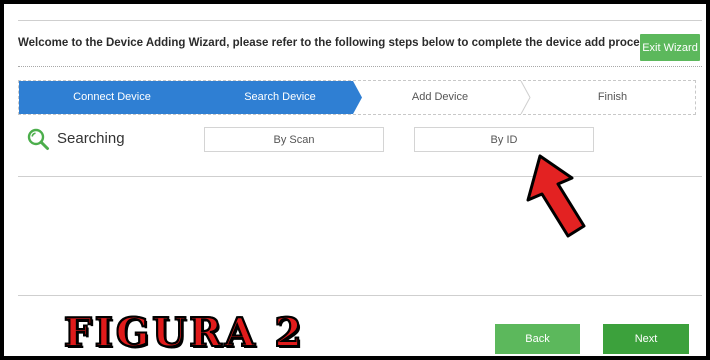 This screenshot has width=710, height=360. I want to click on next-button: Next, so click(646, 339).